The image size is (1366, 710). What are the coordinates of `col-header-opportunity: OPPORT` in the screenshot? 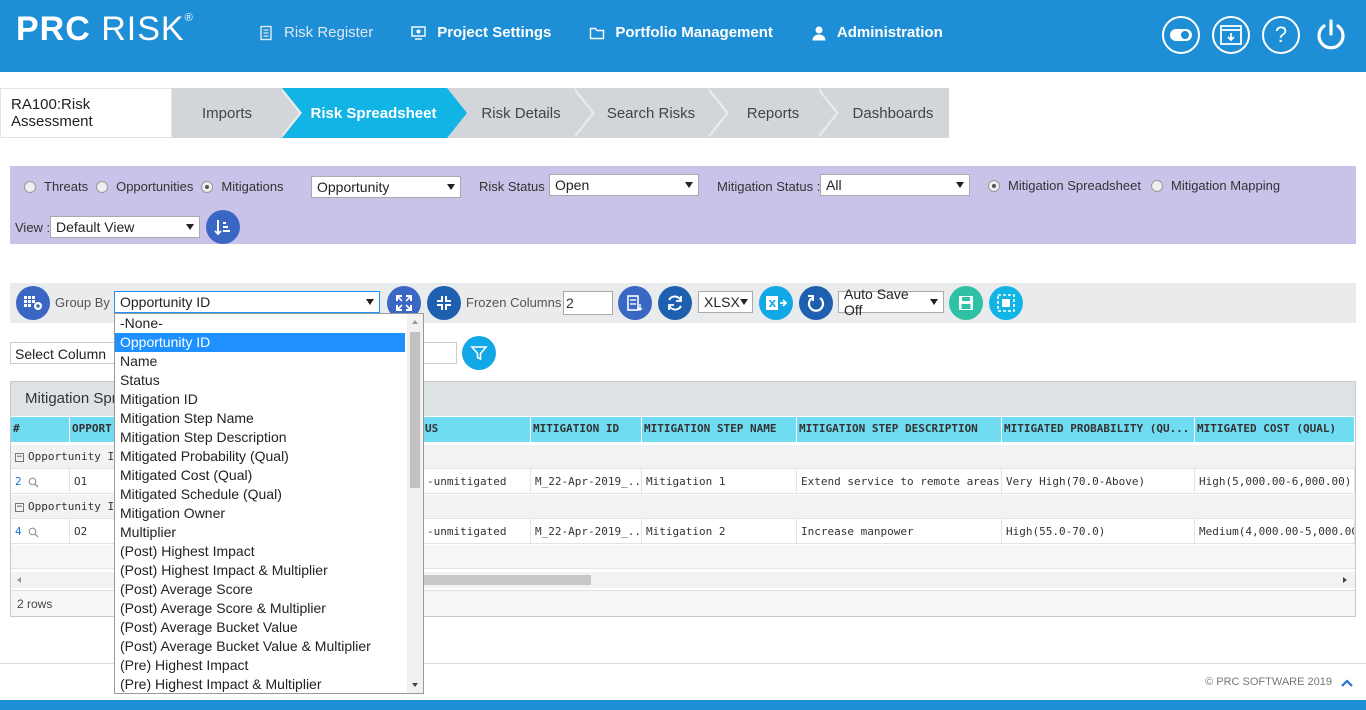 It's located at (95, 429).